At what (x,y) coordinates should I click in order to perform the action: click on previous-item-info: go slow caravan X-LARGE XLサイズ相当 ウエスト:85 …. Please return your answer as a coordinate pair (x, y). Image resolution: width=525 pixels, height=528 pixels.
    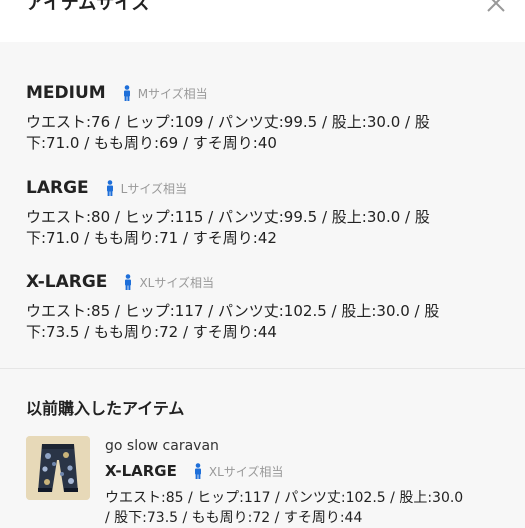
    Looking at the image, I should click on (305, 483).